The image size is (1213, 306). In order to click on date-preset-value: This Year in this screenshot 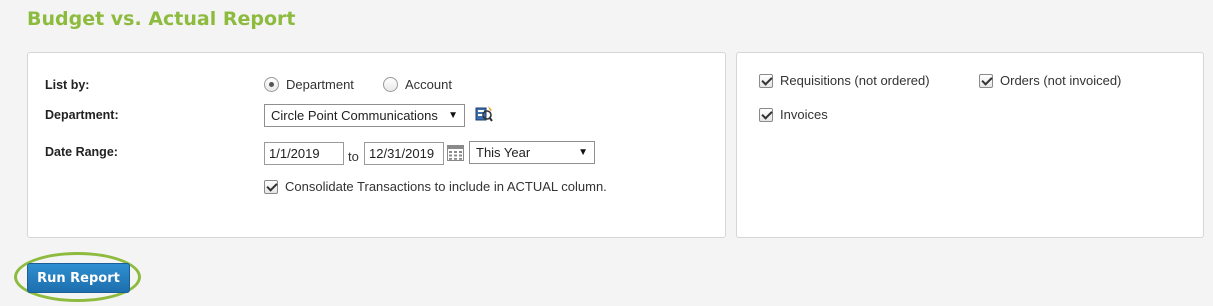, I will do `click(503, 152)`.